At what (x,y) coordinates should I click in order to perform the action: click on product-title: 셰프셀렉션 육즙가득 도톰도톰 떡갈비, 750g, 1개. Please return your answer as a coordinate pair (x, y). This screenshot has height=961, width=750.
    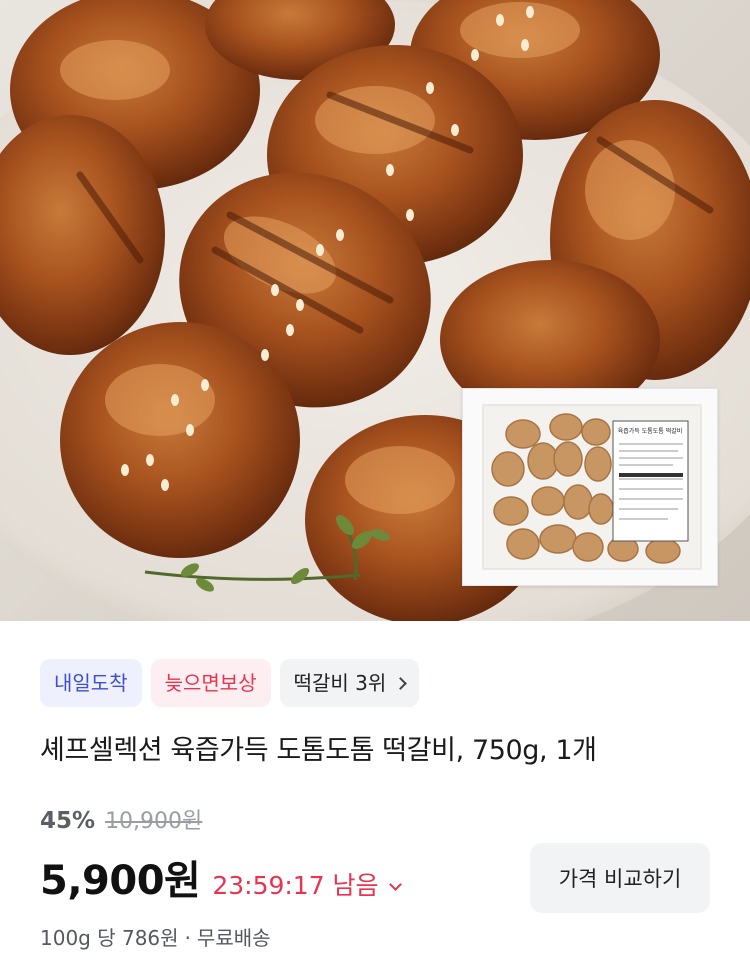
    Looking at the image, I should click on (318, 750).